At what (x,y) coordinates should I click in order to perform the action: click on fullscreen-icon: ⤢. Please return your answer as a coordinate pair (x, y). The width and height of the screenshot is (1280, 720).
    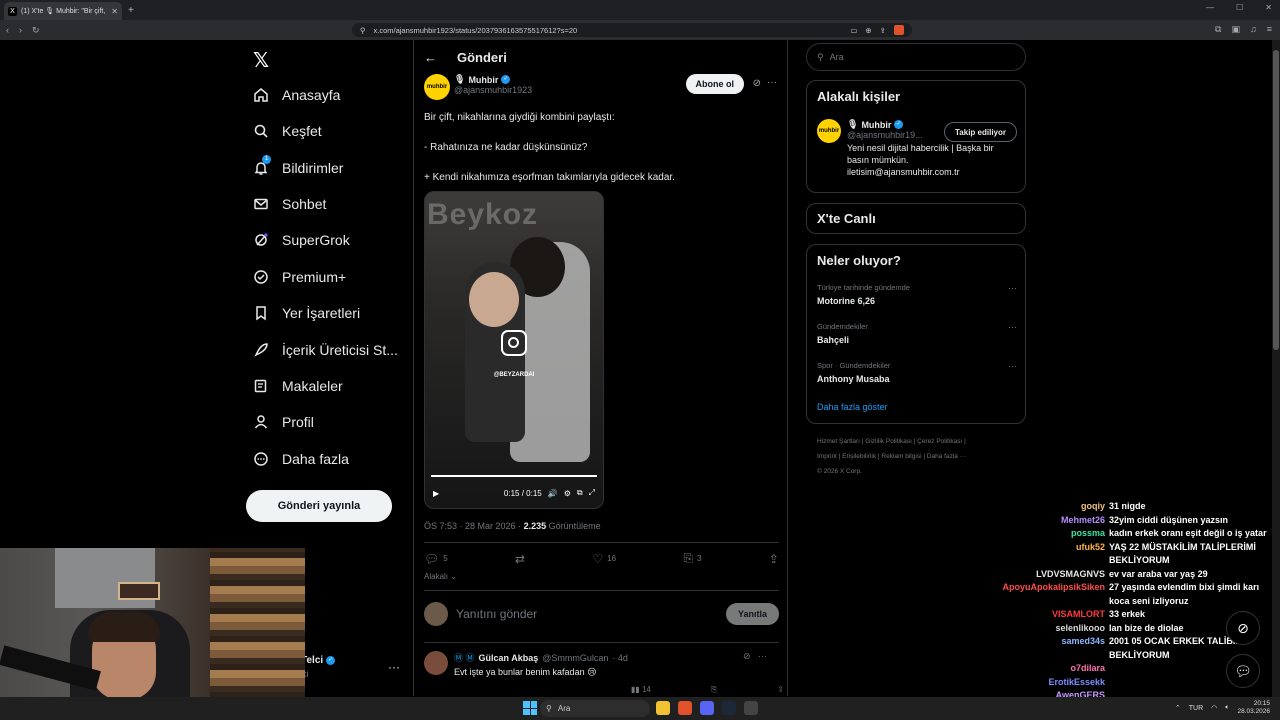
    Looking at the image, I should click on (592, 493).